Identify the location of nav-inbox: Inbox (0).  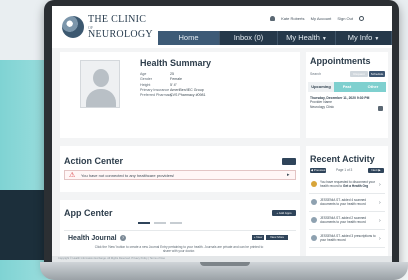
(249, 38).